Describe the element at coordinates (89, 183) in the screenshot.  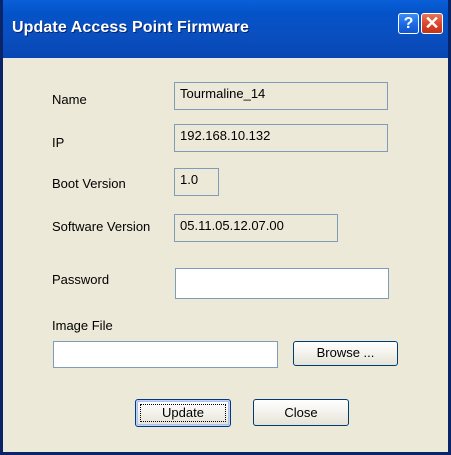
I see `boot-version-label: Boot Version` at that location.